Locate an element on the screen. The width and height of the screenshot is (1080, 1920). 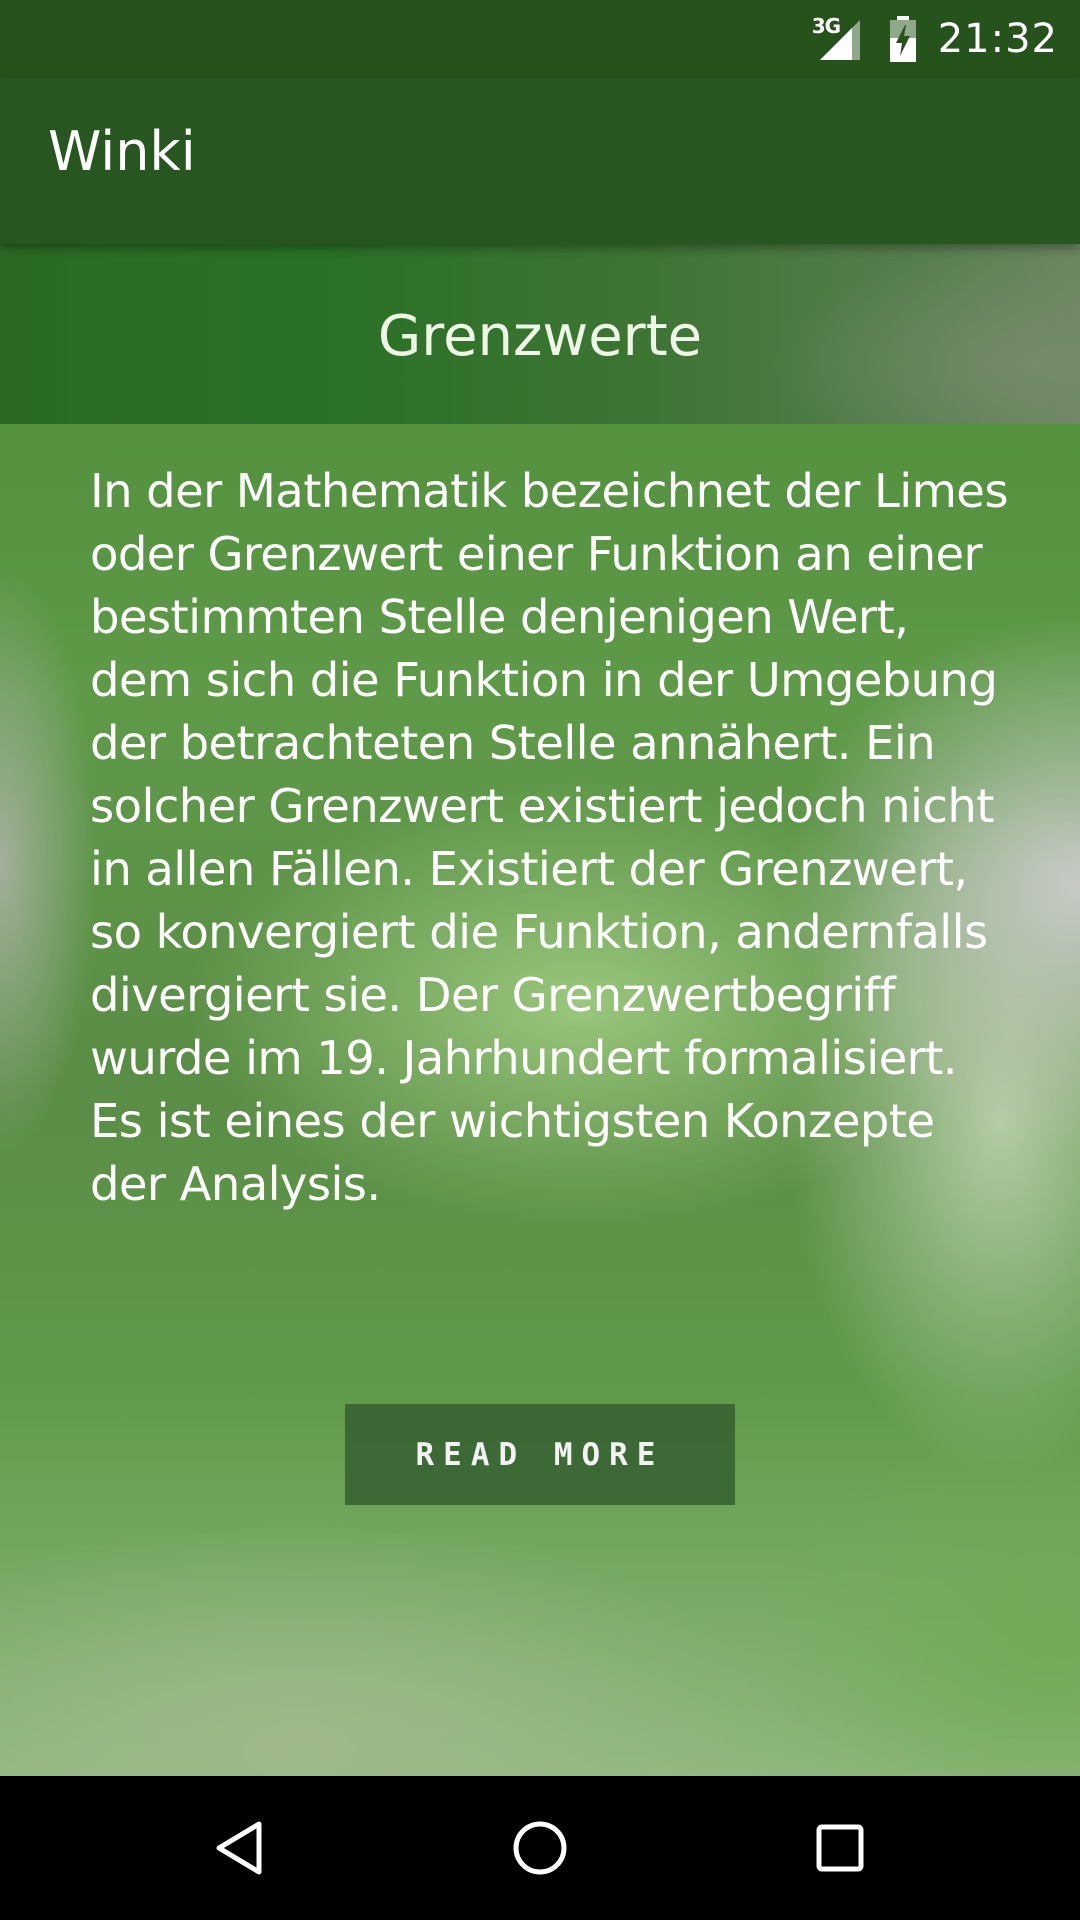
read-more-button: READ MORE is located at coordinates (540, 1454).